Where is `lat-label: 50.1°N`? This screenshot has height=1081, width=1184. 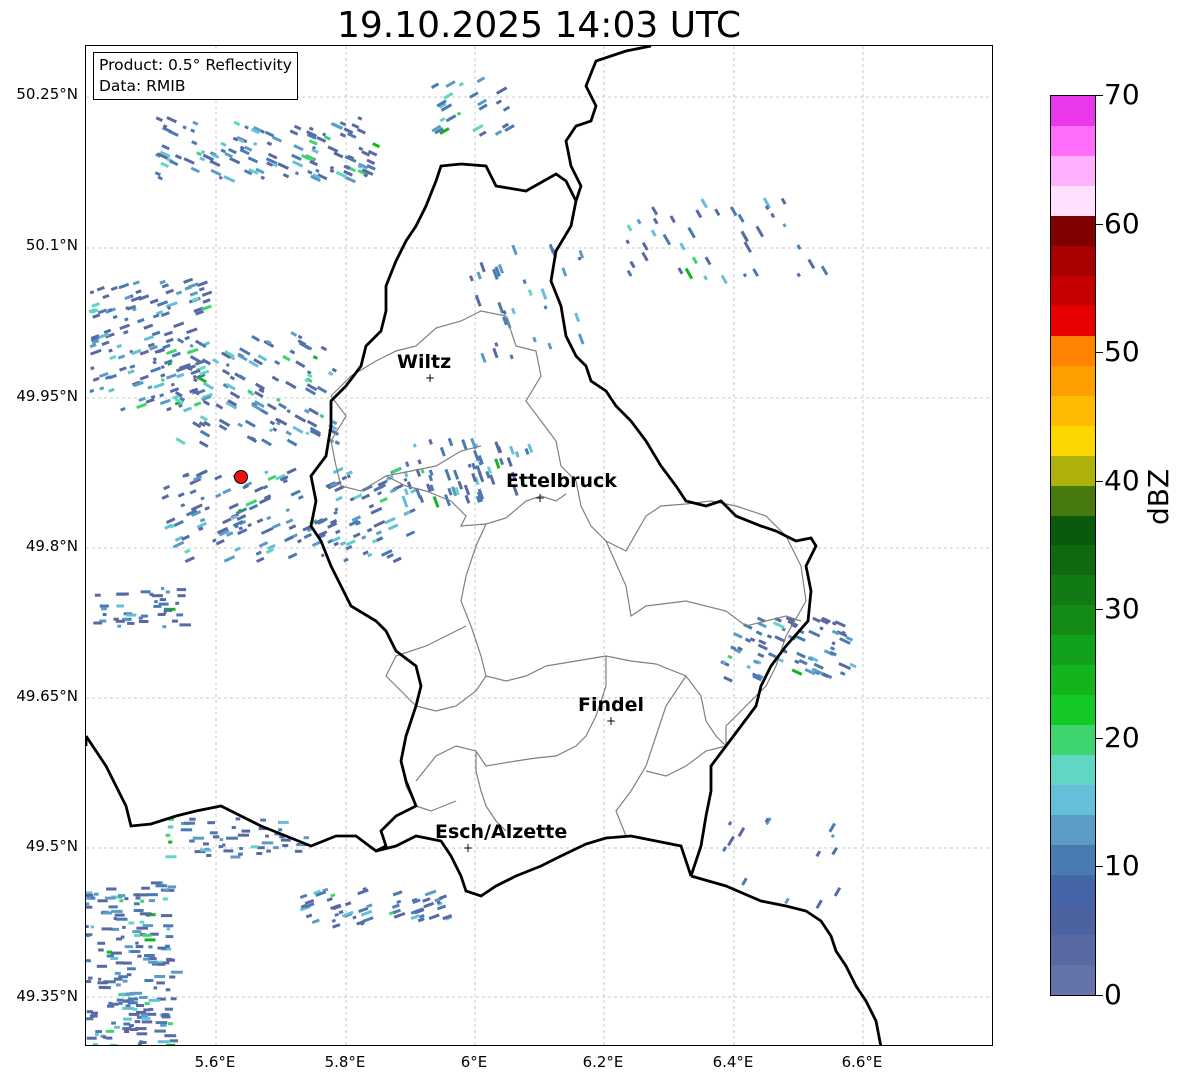 lat-label: 50.1°N is located at coordinates (51, 245).